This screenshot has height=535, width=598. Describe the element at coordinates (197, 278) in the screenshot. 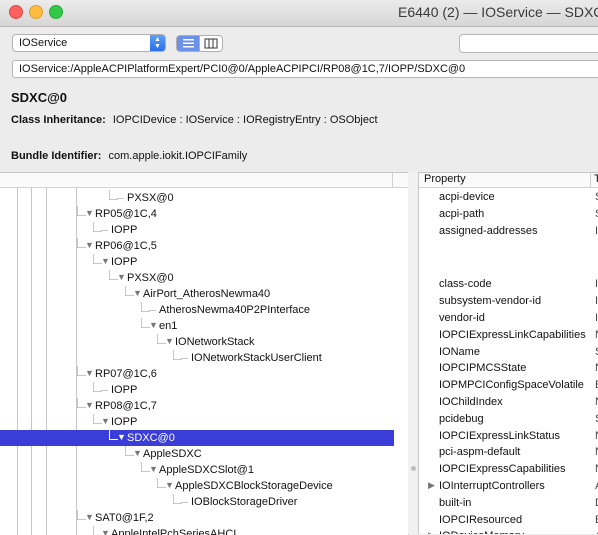

I see `tree-row: ▼ PXSX@0` at that location.